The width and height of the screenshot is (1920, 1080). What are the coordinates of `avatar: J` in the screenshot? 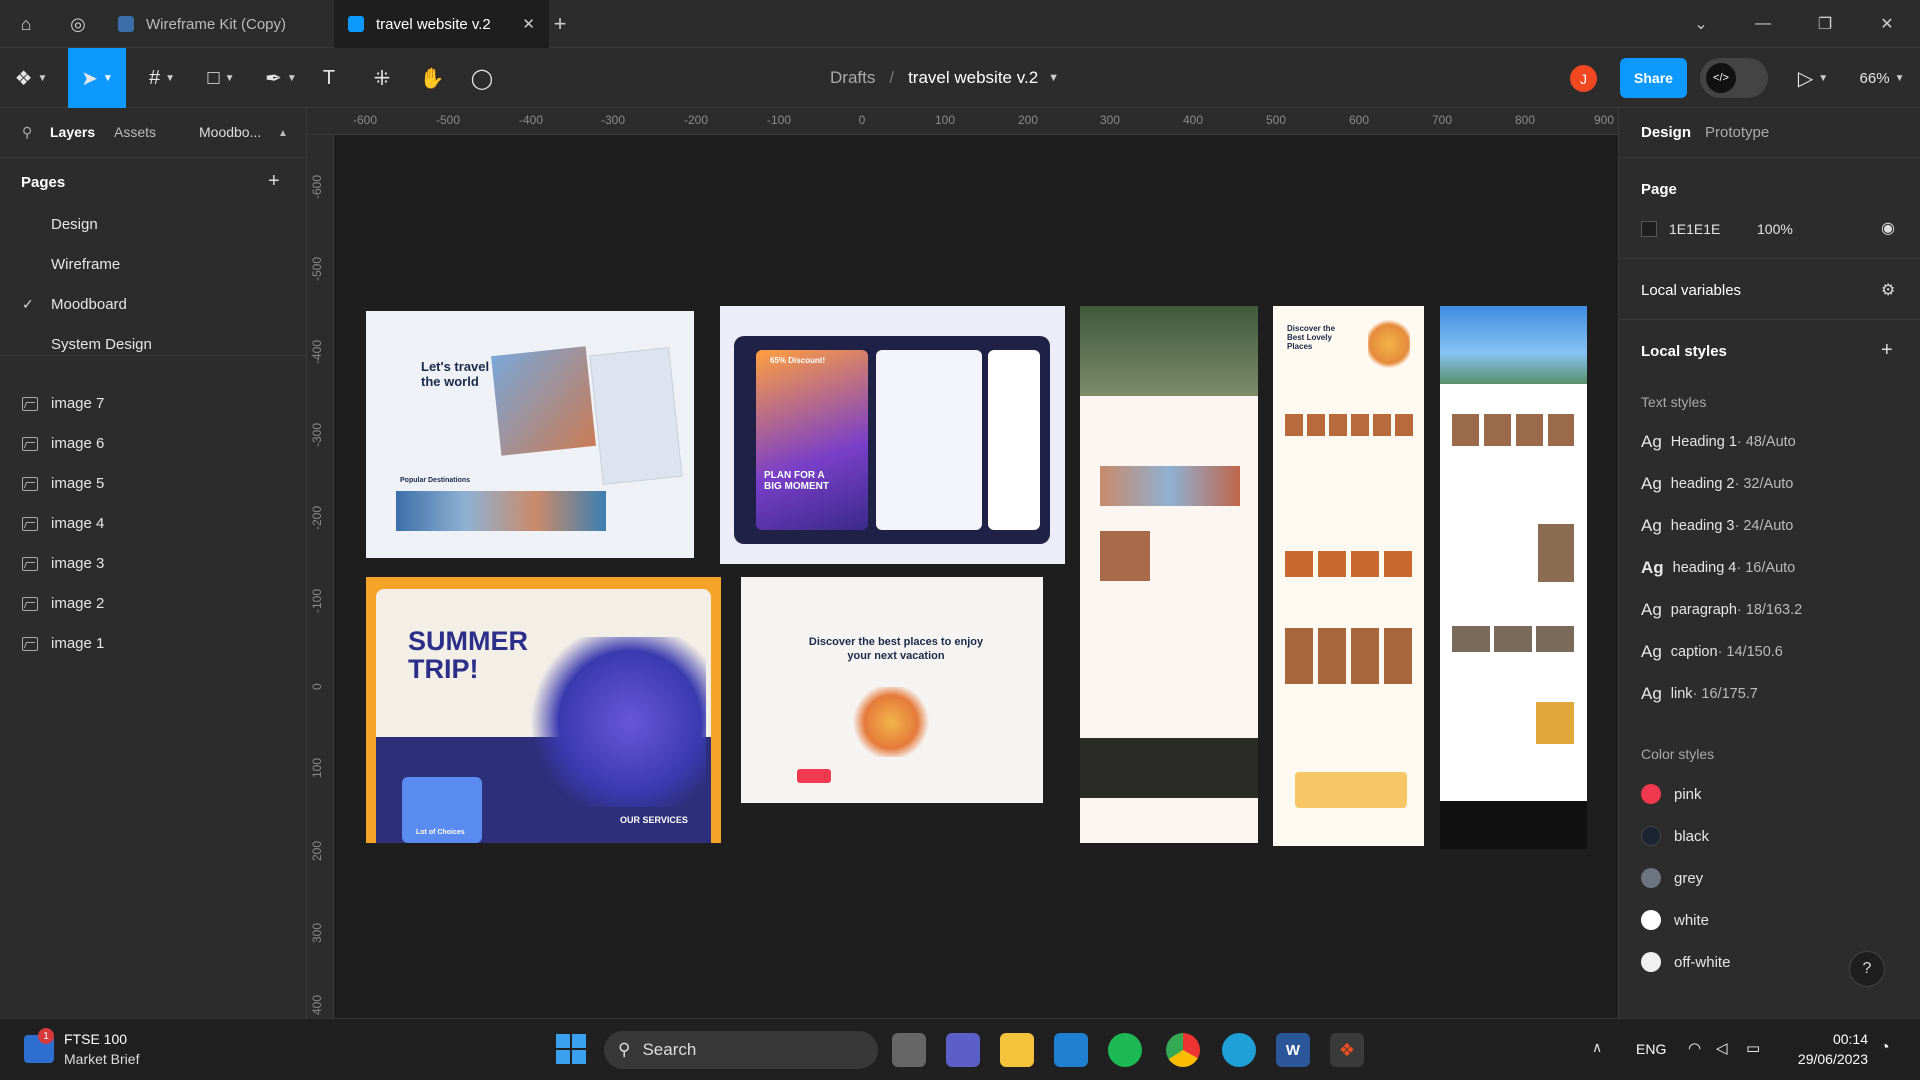 It's located at (1583, 78).